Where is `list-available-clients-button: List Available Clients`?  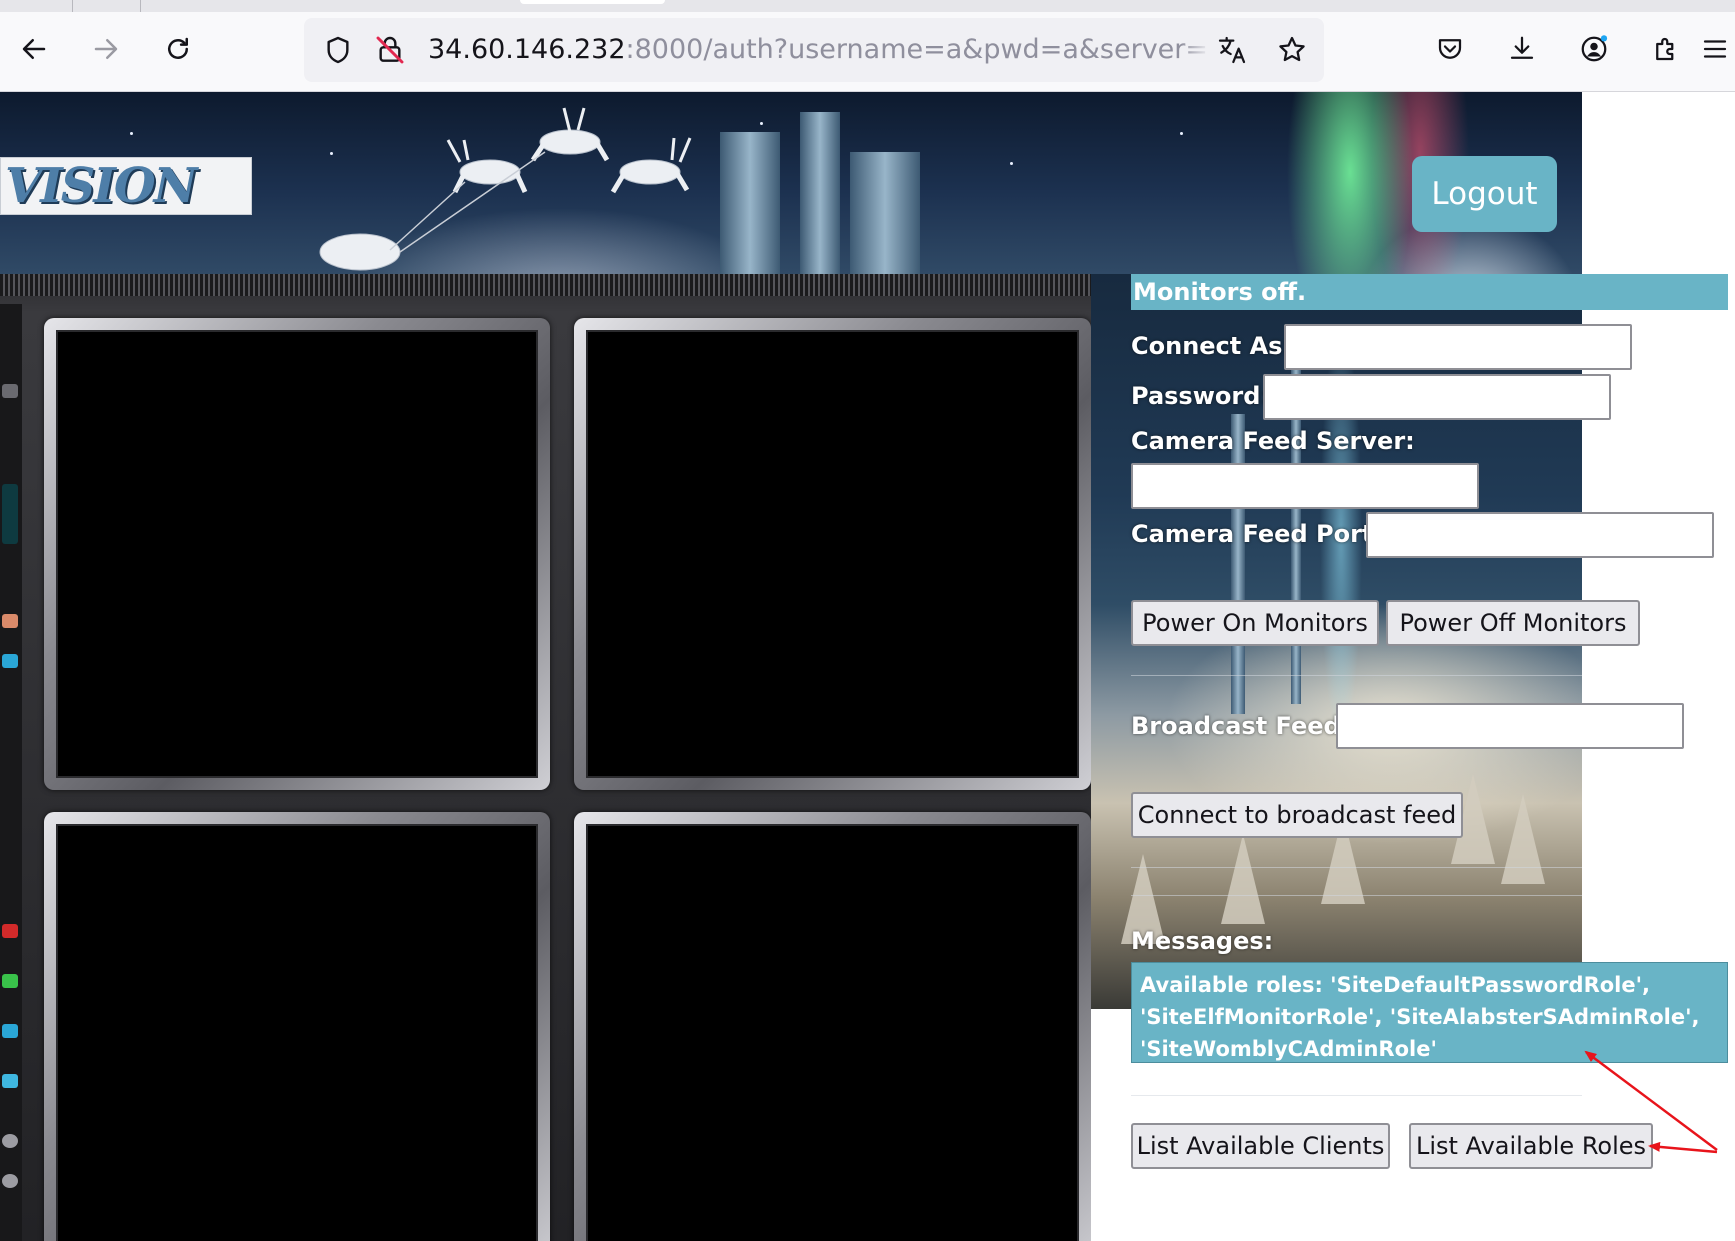
list-available-clients-button: List Available Clients is located at coordinates (1260, 1146).